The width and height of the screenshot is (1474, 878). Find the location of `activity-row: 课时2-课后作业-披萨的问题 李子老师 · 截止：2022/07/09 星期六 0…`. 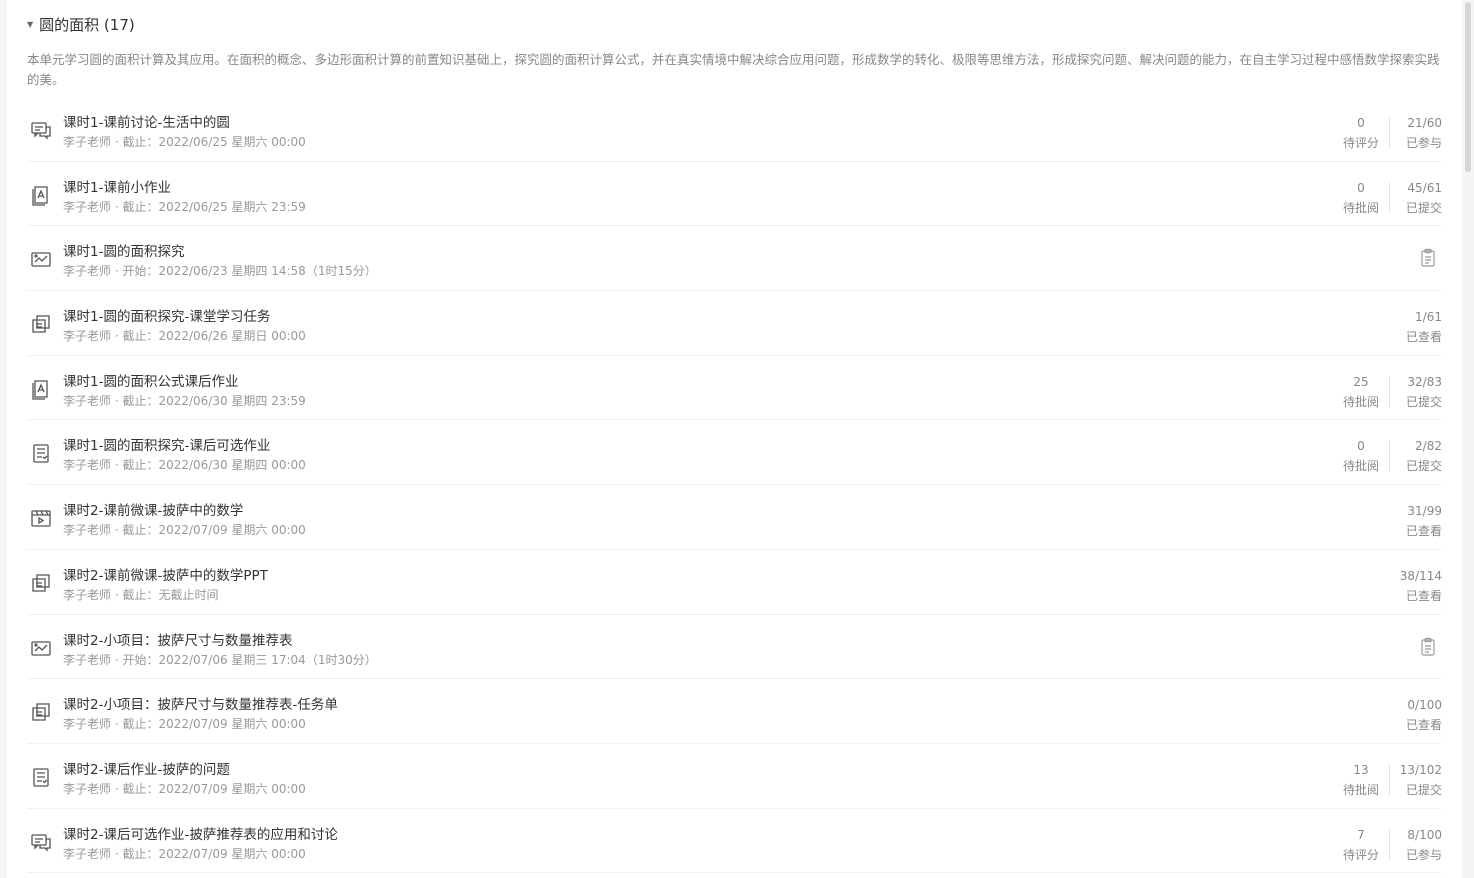

activity-row: 课时2-课后作业-披萨的问题 李子老师 · 截止：2022/07/09 星期六 0… is located at coordinates (734, 776).